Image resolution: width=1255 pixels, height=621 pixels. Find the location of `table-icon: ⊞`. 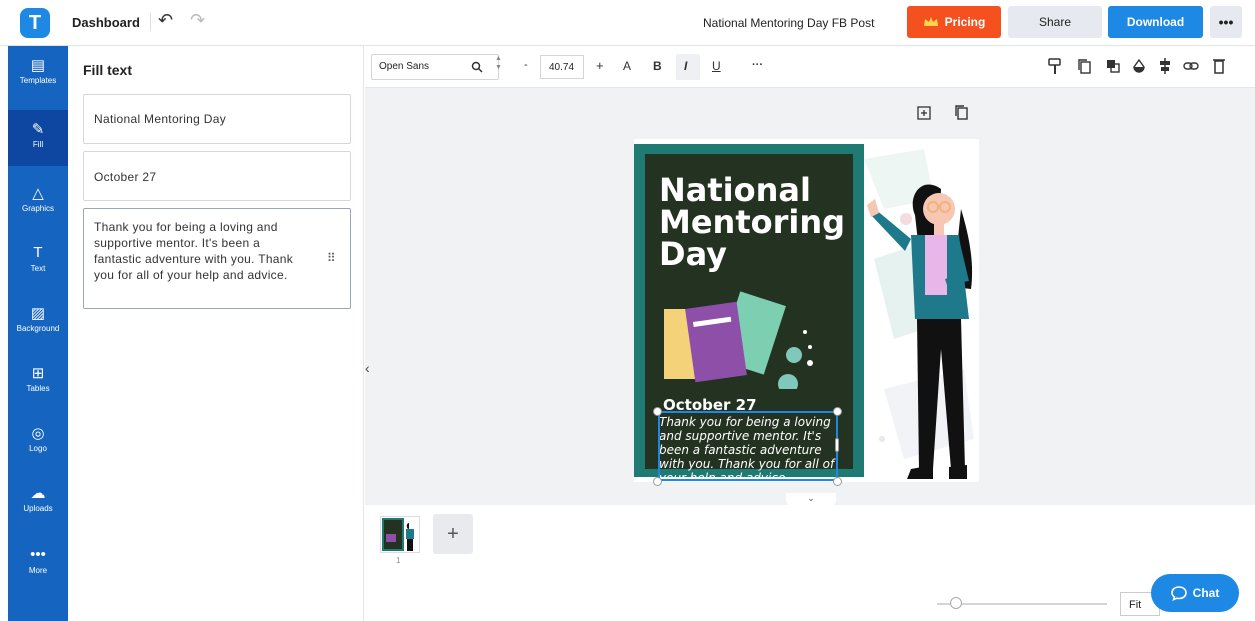

table-icon: ⊞ is located at coordinates (38, 373).